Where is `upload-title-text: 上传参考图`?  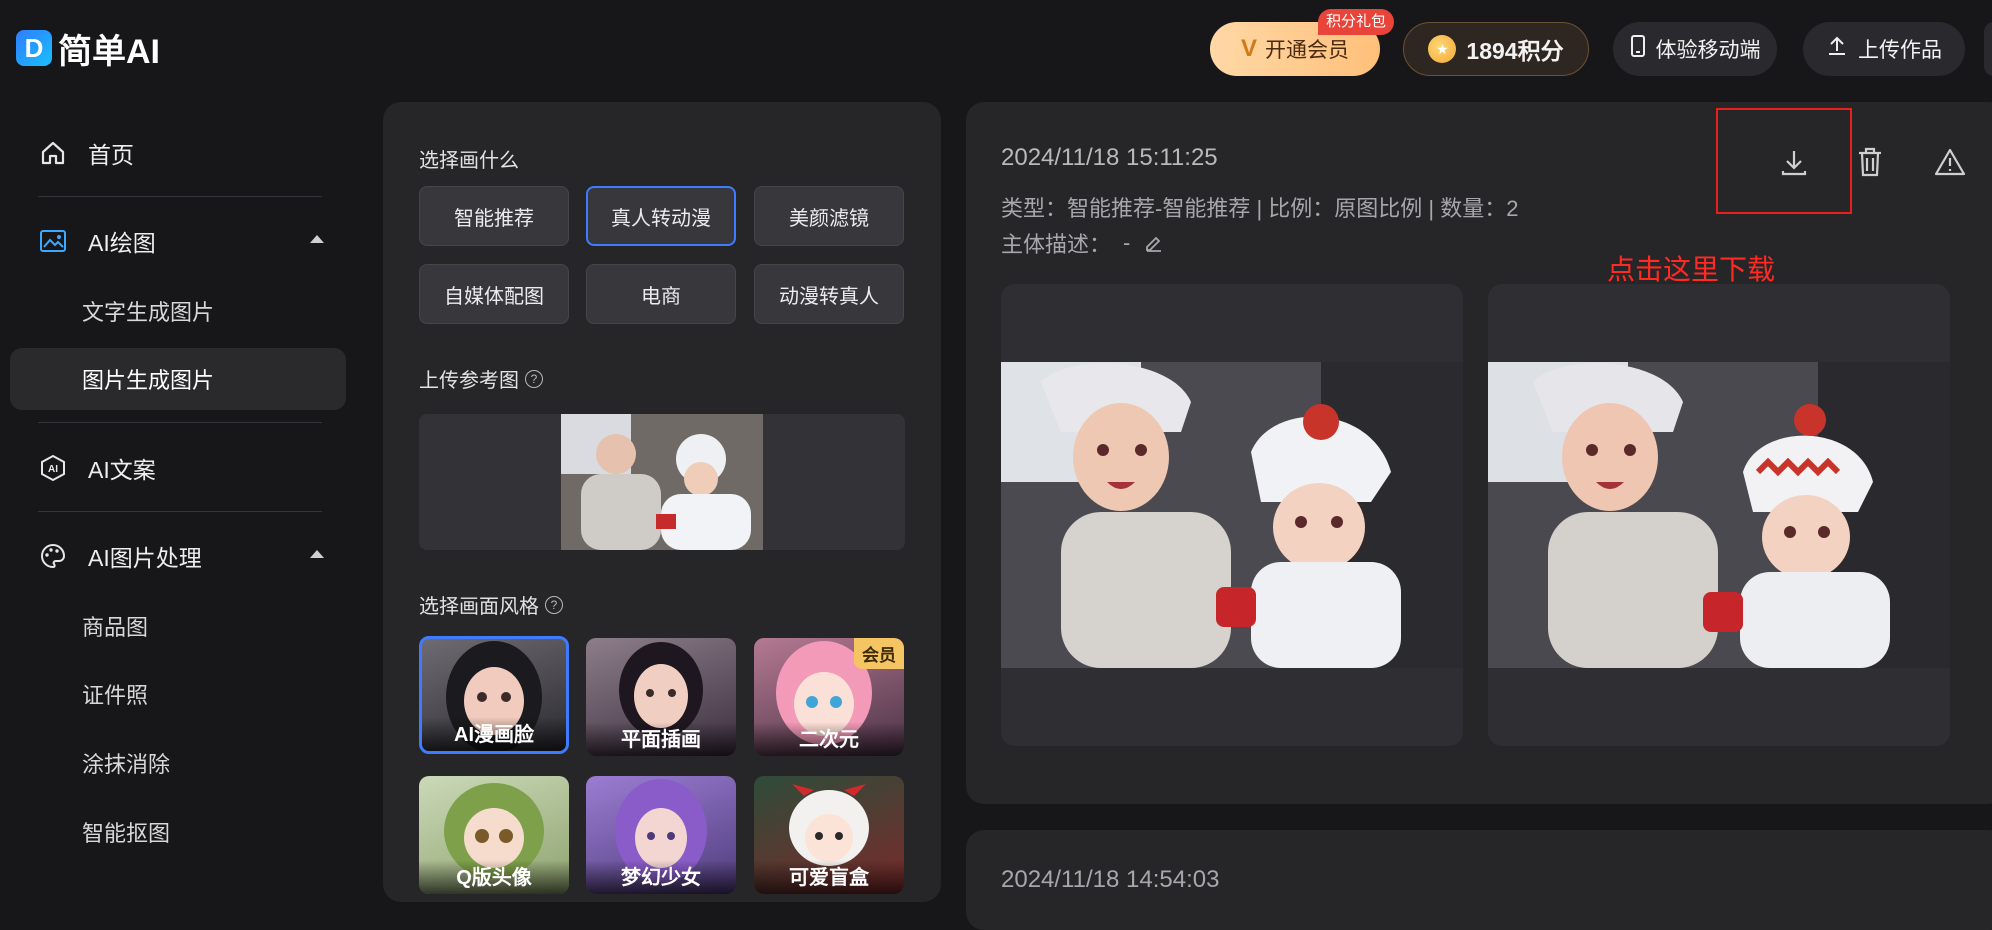
upload-title-text: 上传参考图 is located at coordinates (469, 381).